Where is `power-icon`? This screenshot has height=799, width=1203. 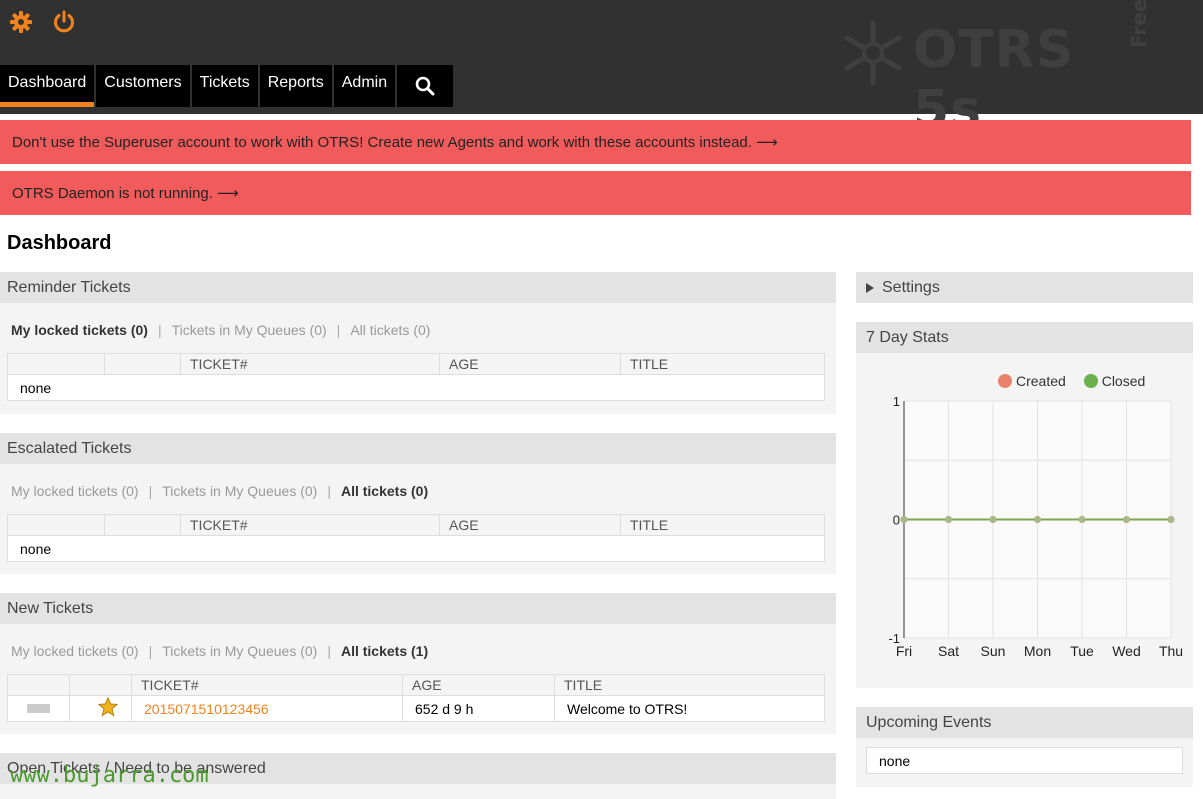
power-icon is located at coordinates (64, 22).